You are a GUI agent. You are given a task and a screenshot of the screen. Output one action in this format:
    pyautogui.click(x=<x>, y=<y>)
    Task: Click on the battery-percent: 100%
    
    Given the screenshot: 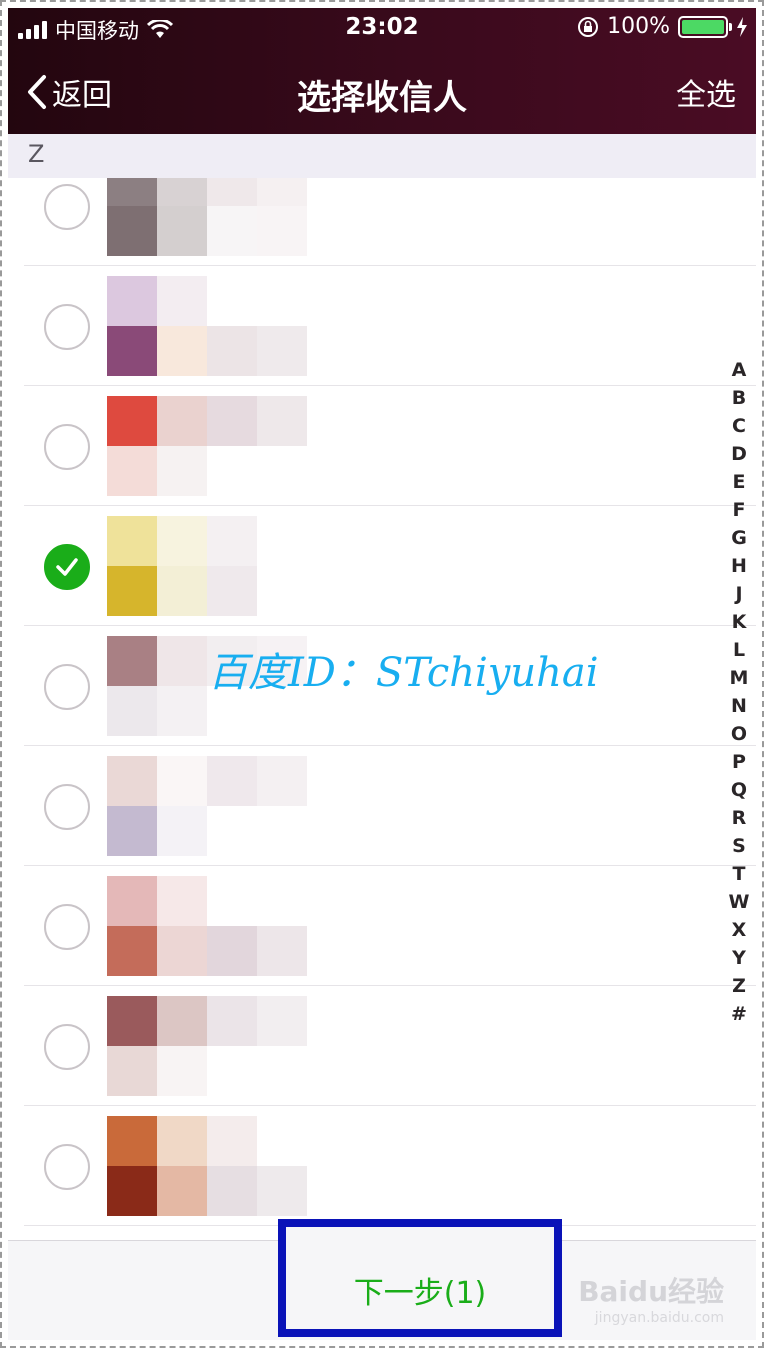 What is the action you would take?
    pyautogui.click(x=638, y=26)
    